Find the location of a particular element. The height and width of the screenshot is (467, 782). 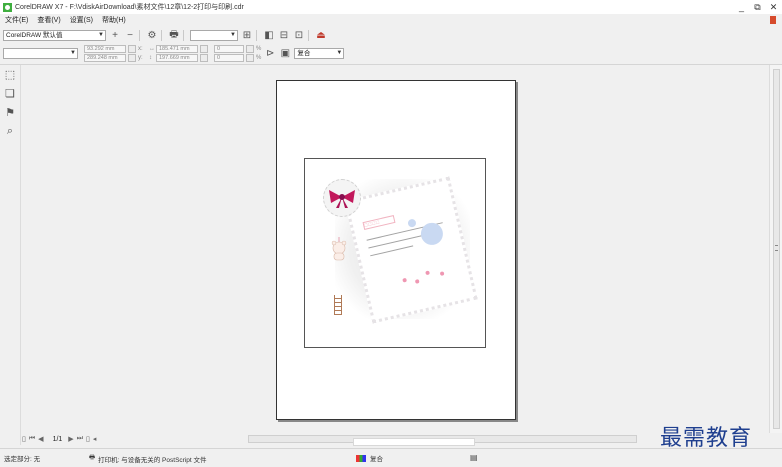

x-label: x: is located at coordinates (140, 49).